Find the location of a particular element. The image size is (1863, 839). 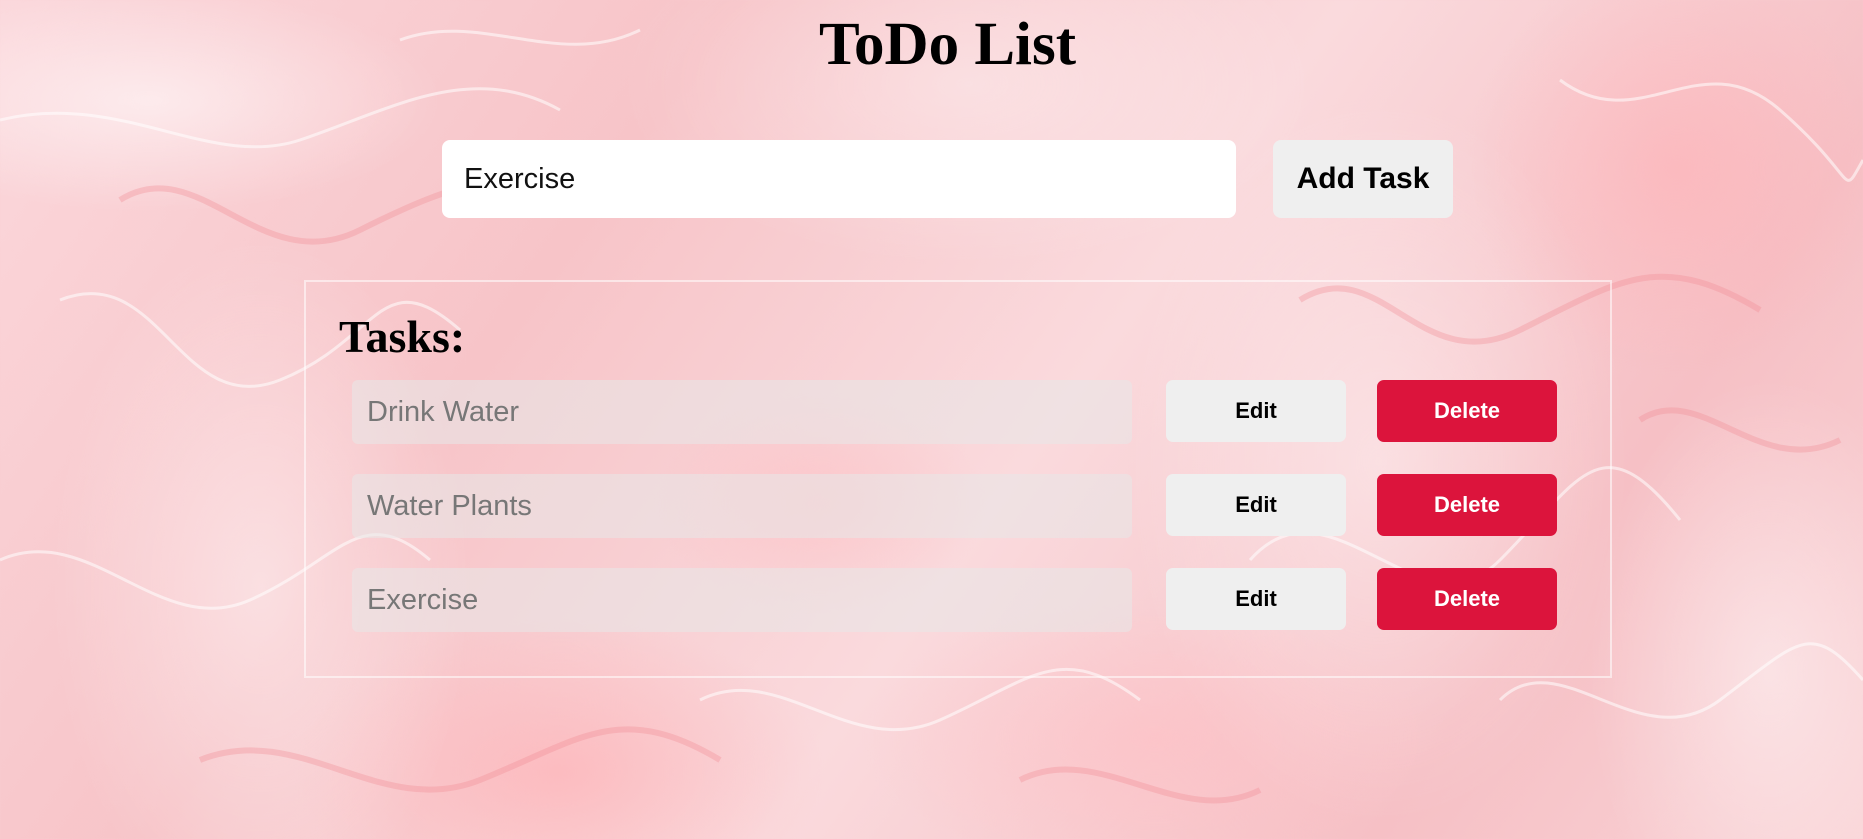

tasks-heading: Tasks: is located at coordinates (402, 336).